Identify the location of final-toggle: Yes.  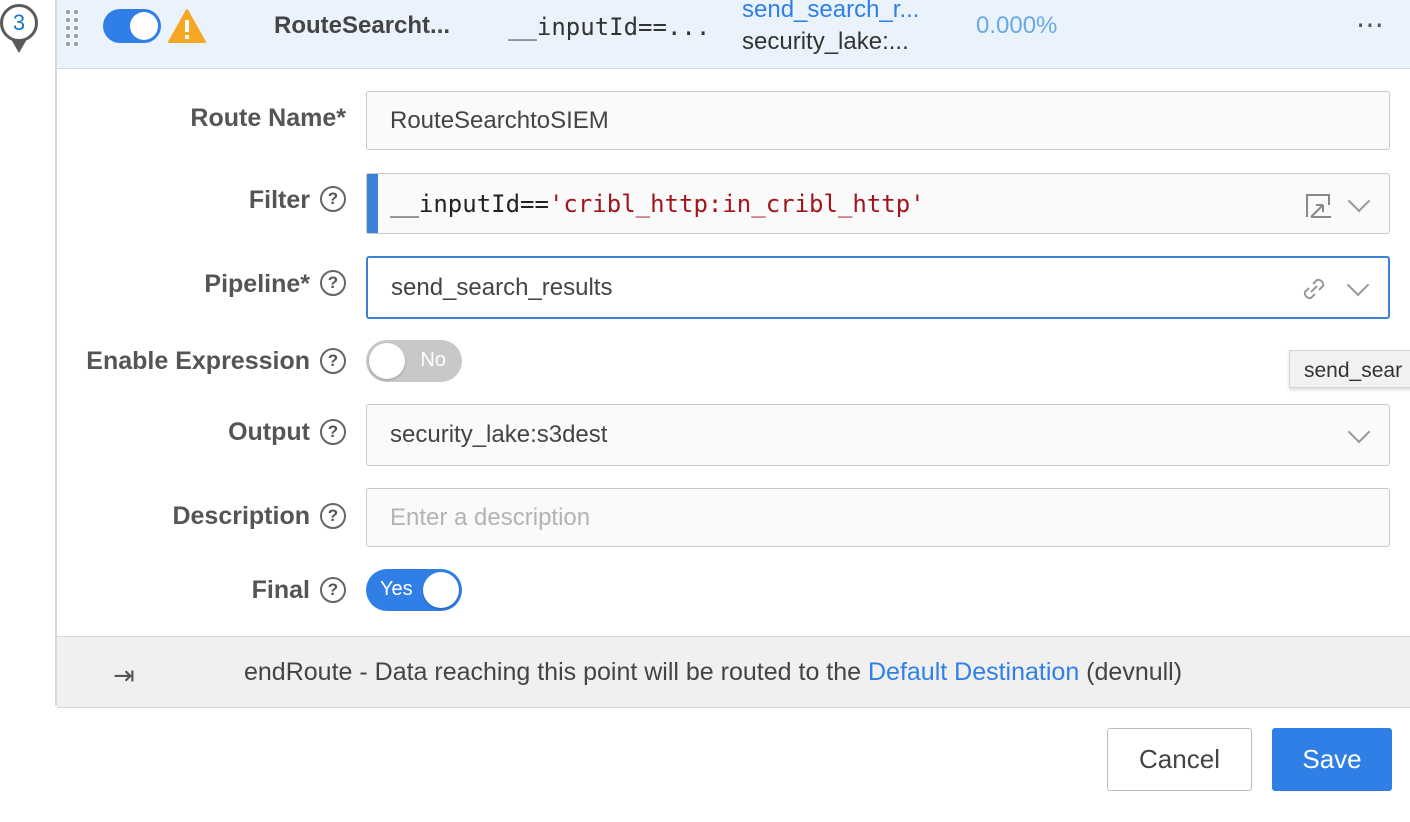
(414, 590).